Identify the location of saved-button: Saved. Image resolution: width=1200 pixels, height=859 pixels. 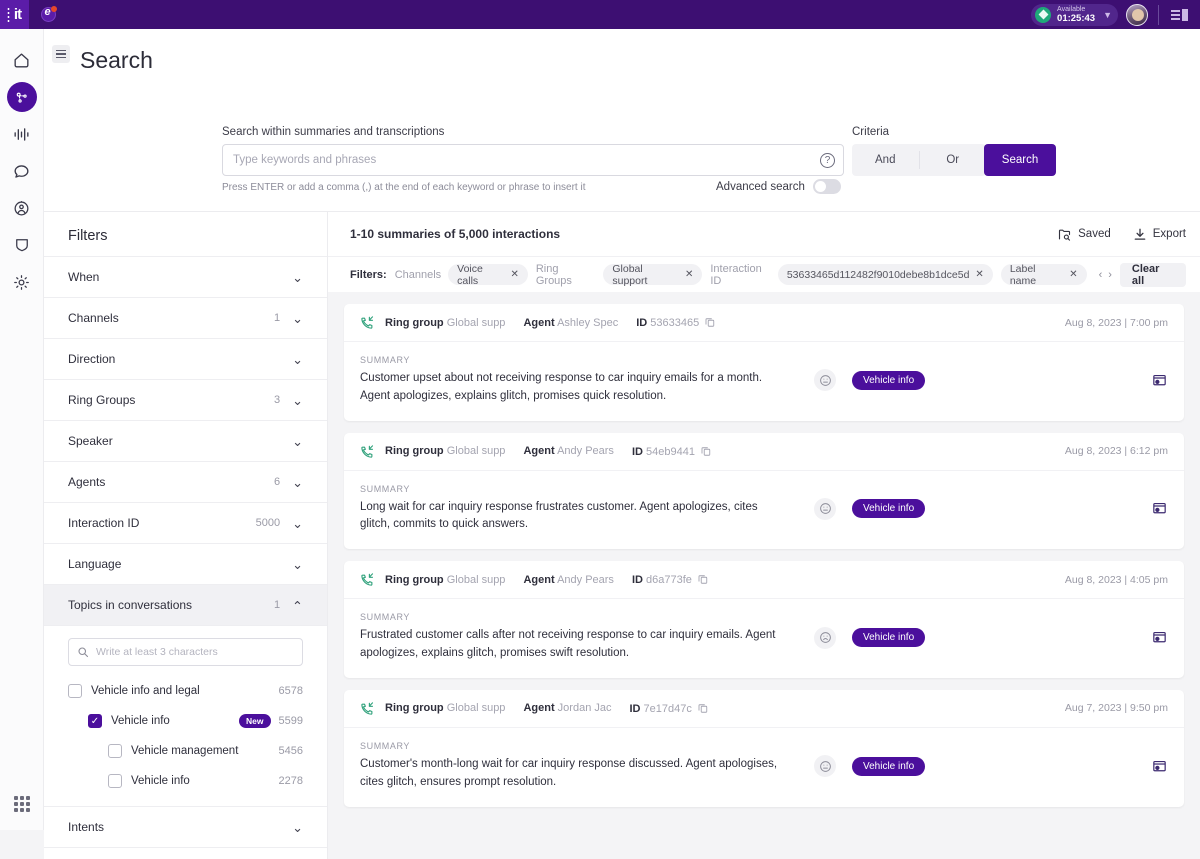
(1084, 234).